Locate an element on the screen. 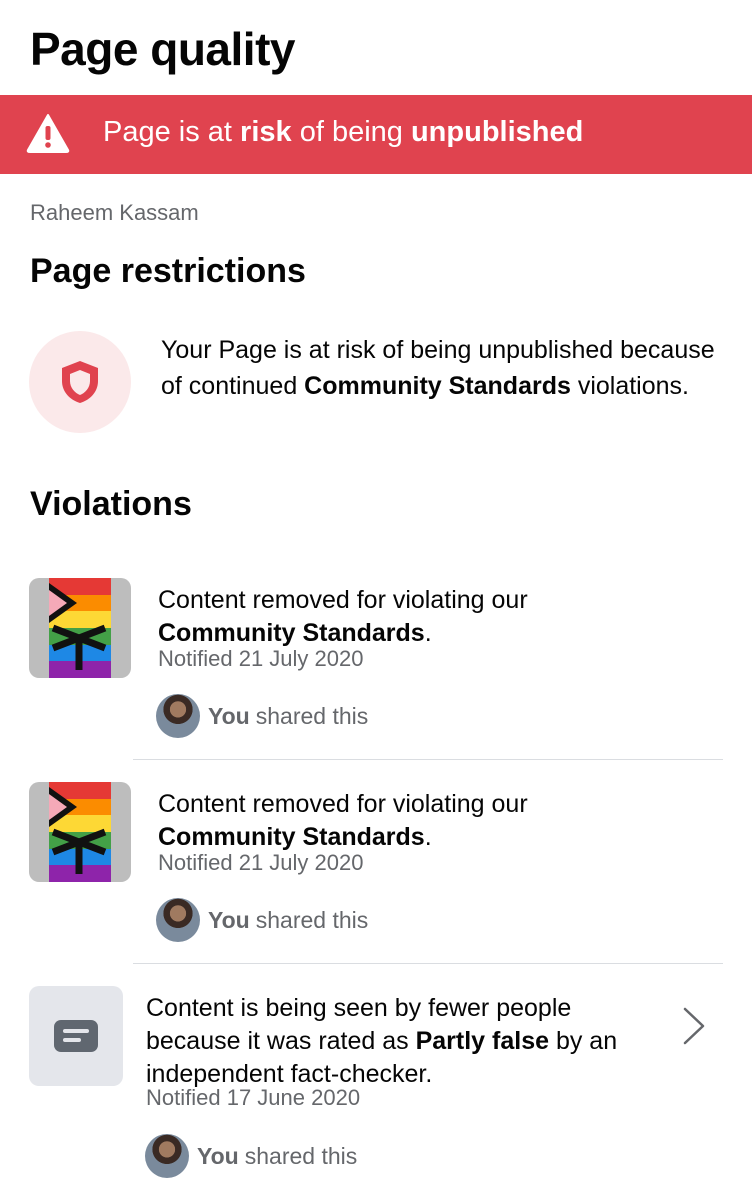 The height and width of the screenshot is (1200, 752). risk-banner: Page is at risk of being unpublished is located at coordinates (376, 134).